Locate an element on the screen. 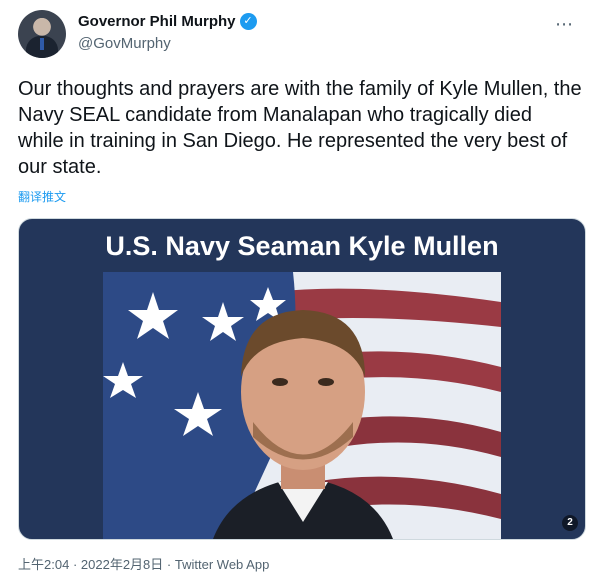 The height and width of the screenshot is (573, 593). verified-badge-icon: ✓ is located at coordinates (248, 21).